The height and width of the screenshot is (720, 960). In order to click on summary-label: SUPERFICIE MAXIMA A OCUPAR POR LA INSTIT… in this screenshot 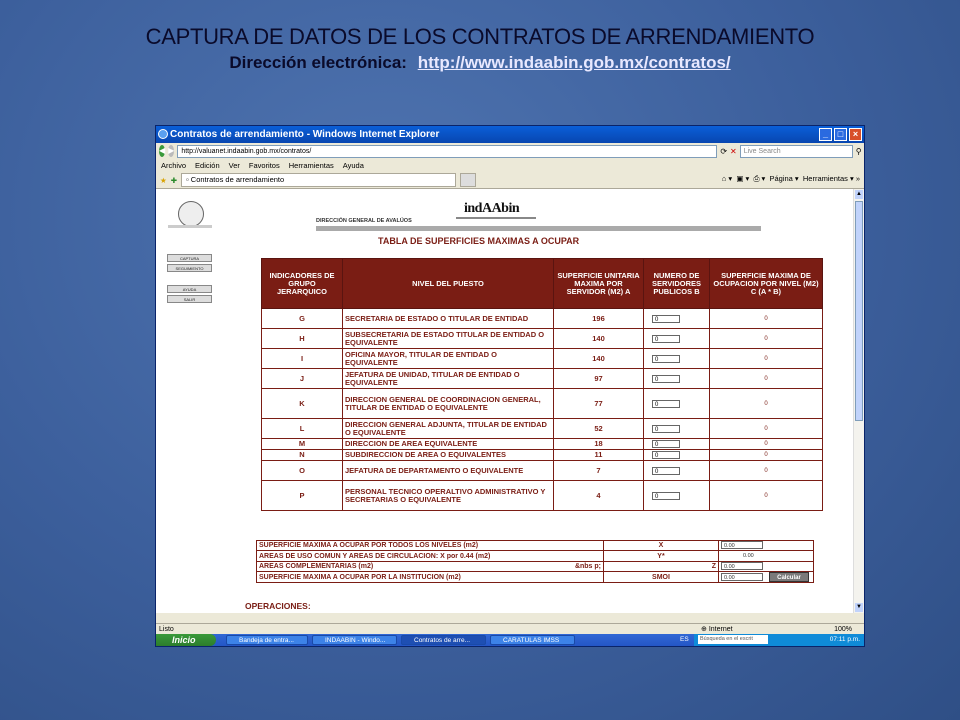, I will do `click(430, 577)`.